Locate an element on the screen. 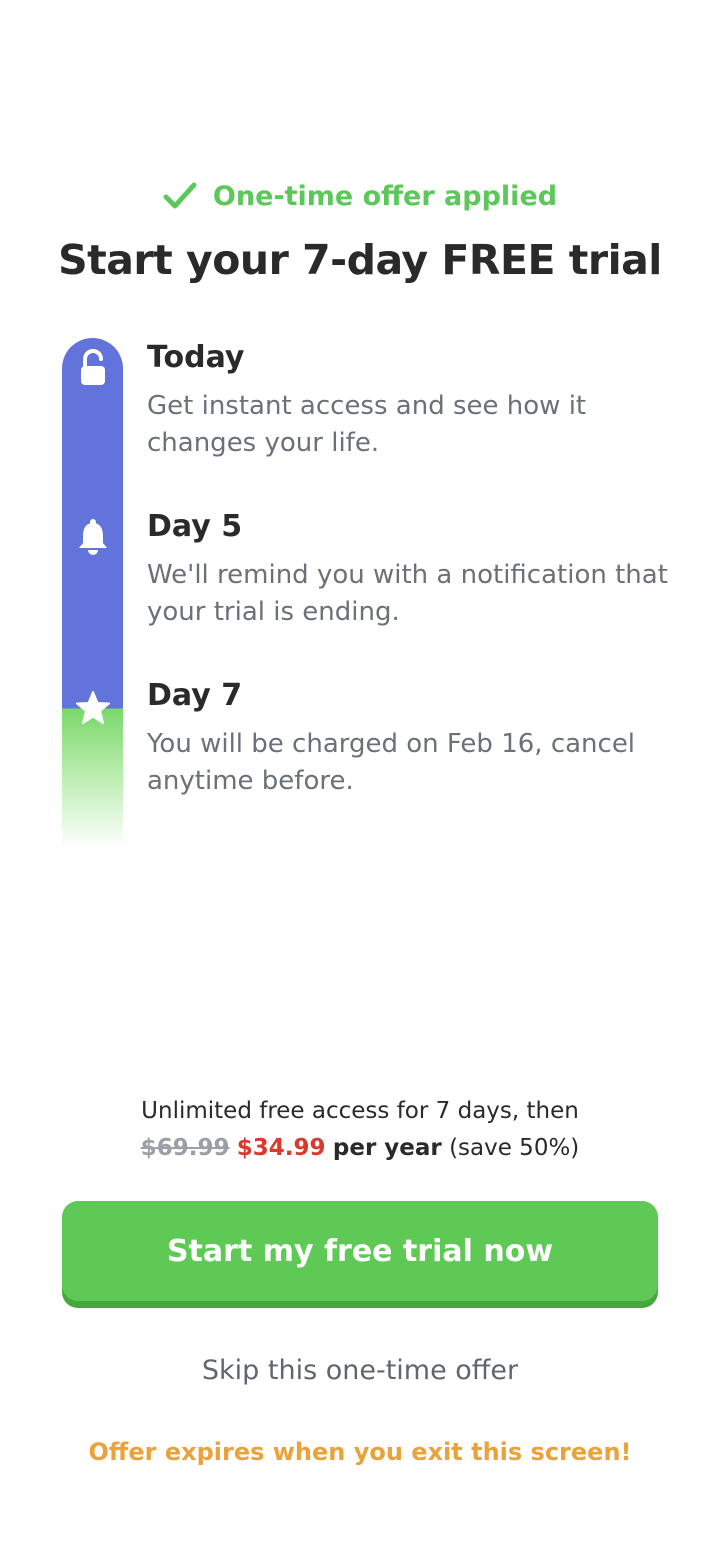 This screenshot has height=1560, width=720. offer-expiry-notice: Offer expires when you exit this screen! is located at coordinates (360, 1452).